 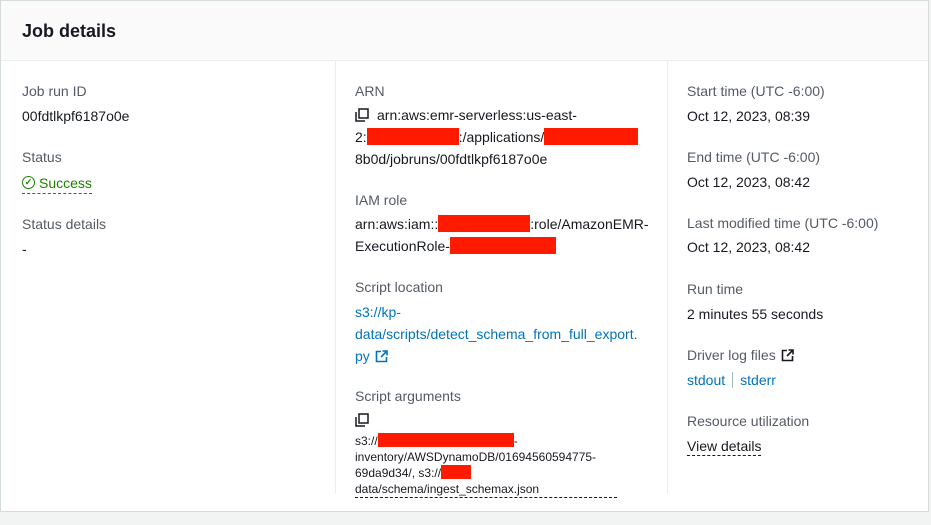 What do you see at coordinates (748, 182) in the screenshot?
I see `end-time-value: Oct 12, 2023, 08:42` at bounding box center [748, 182].